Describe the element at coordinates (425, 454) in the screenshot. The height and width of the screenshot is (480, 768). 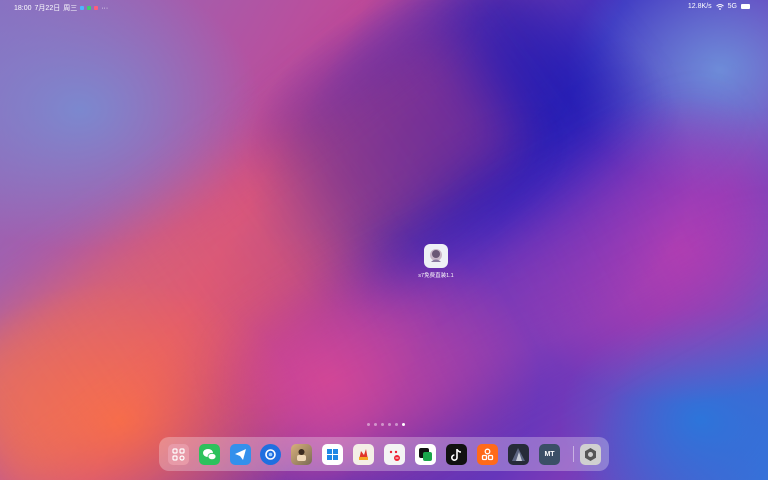
I see `green-square-icon` at that location.